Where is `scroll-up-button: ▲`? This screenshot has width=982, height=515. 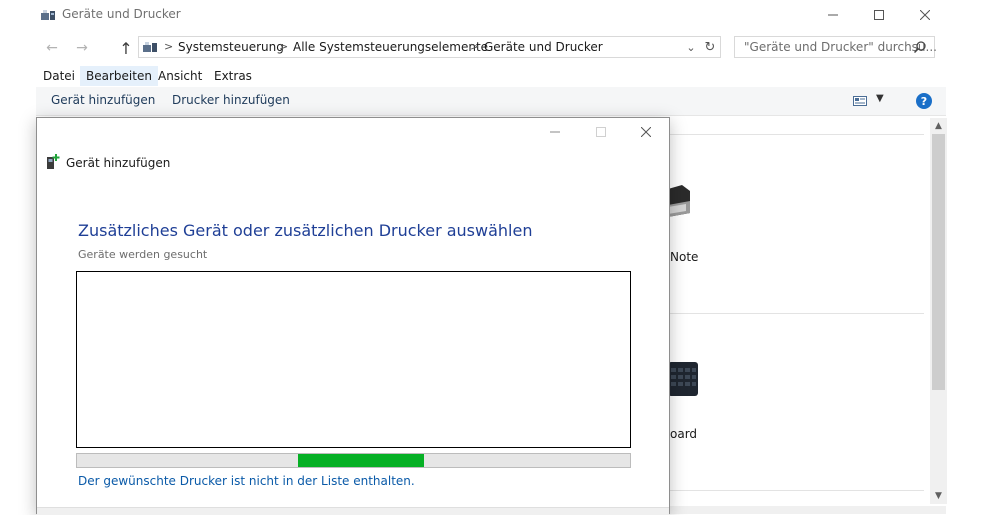 scroll-up-button: ▲ is located at coordinates (938, 126).